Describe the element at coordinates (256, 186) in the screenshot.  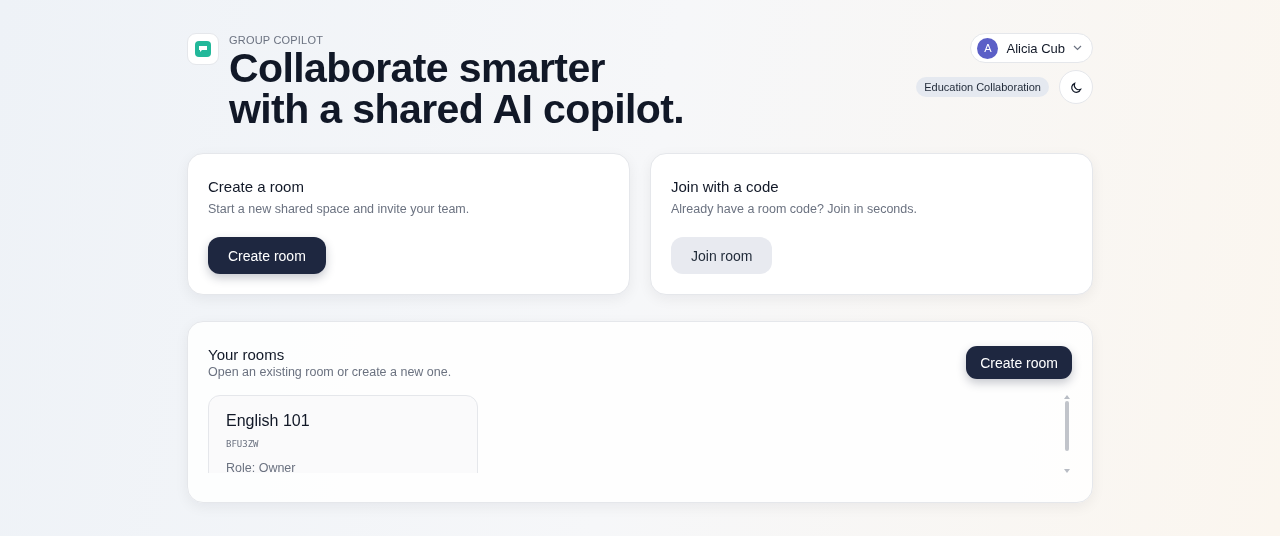
I see `card-title: Create a room` at that location.